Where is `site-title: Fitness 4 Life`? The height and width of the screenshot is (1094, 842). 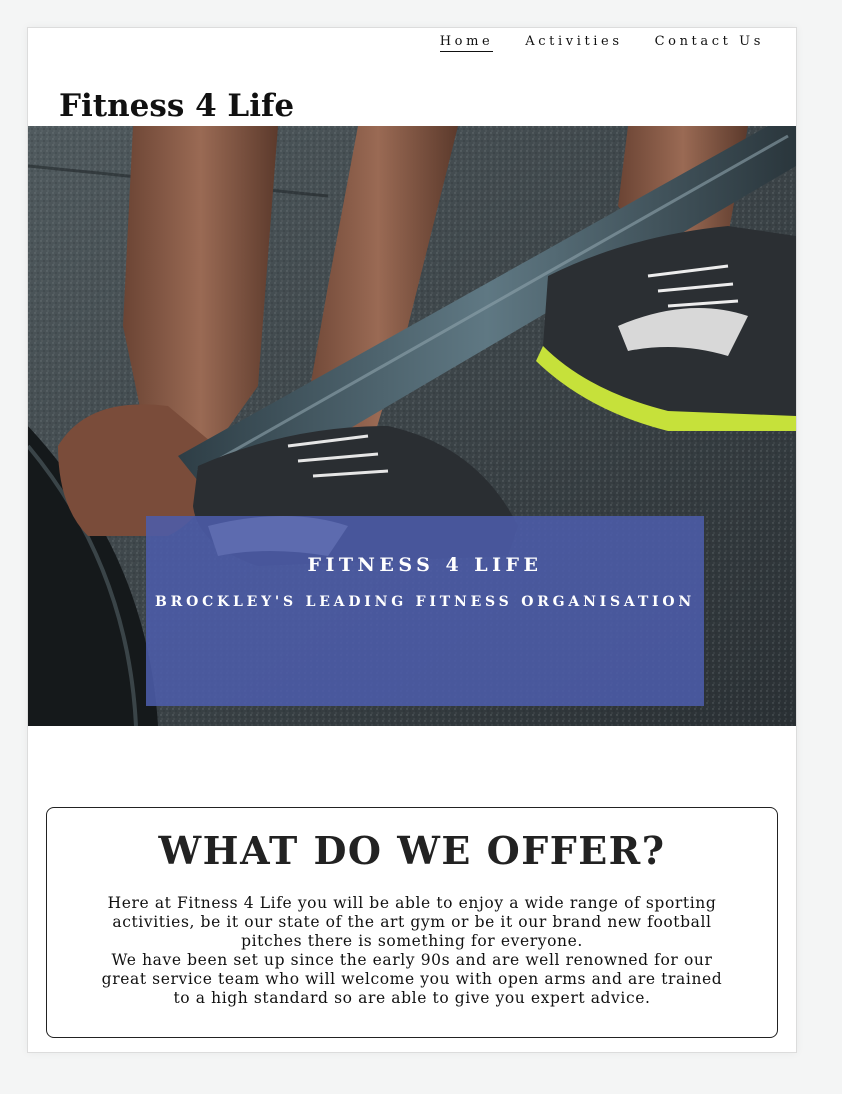
site-title: Fitness 4 Life is located at coordinates (177, 106).